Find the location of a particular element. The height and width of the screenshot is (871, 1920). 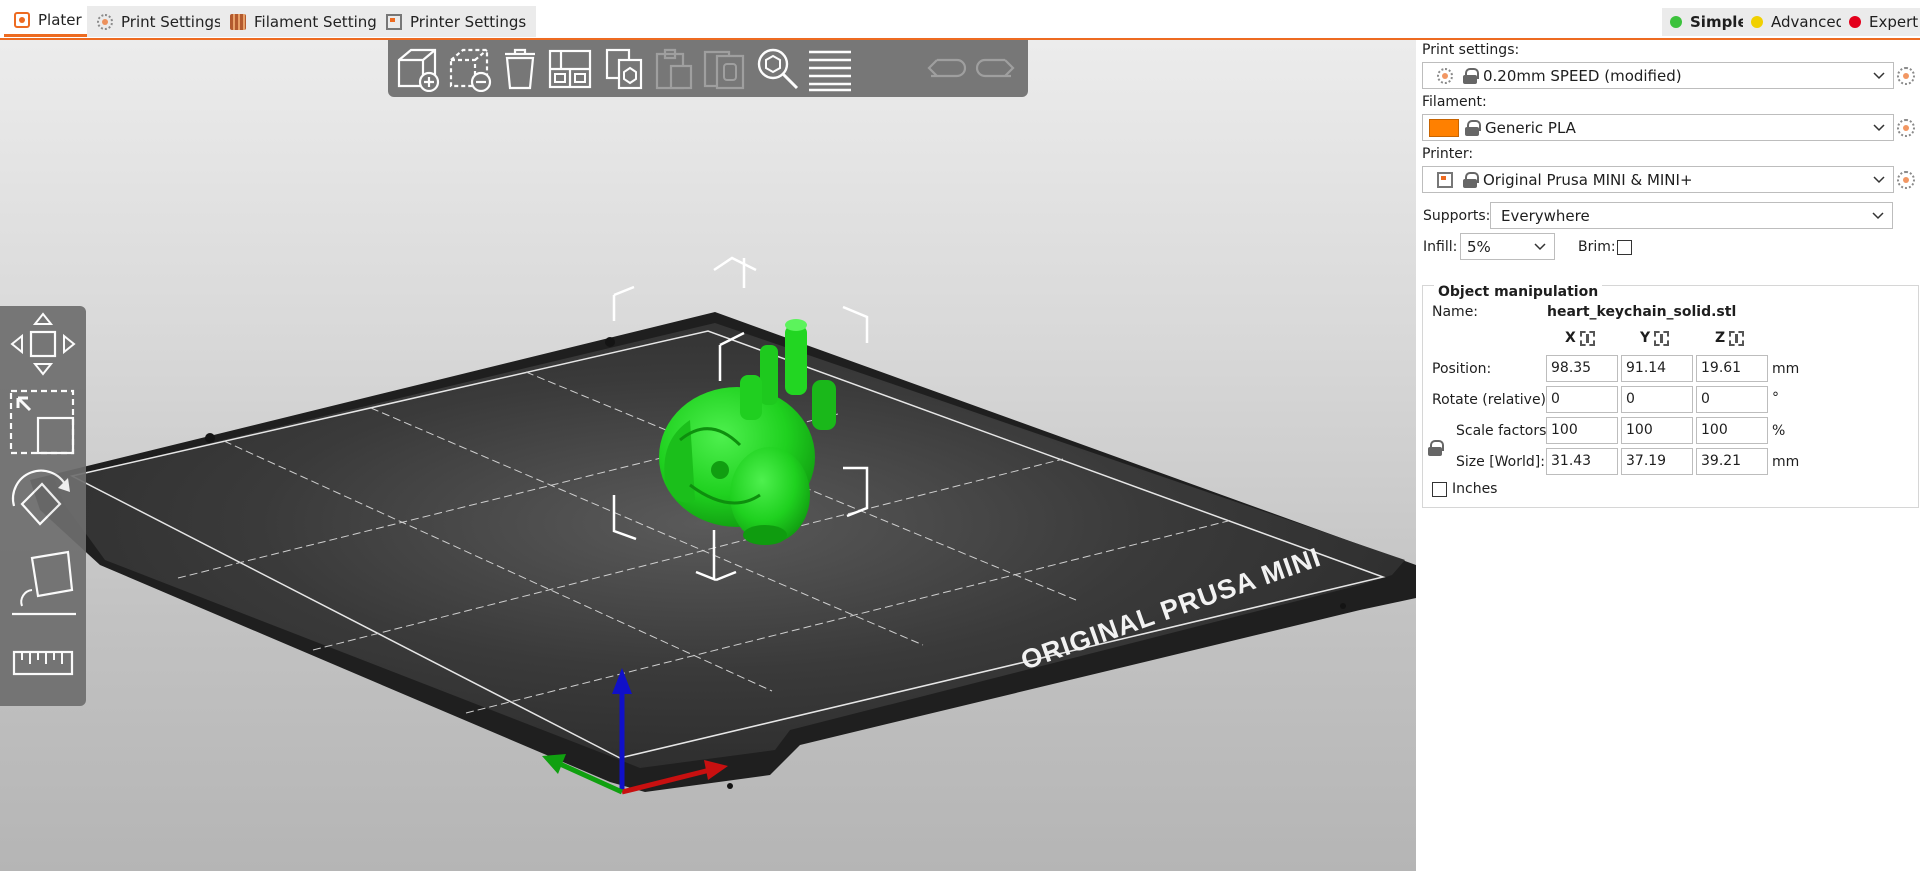

remove-cube-icon is located at coordinates (470, 70).